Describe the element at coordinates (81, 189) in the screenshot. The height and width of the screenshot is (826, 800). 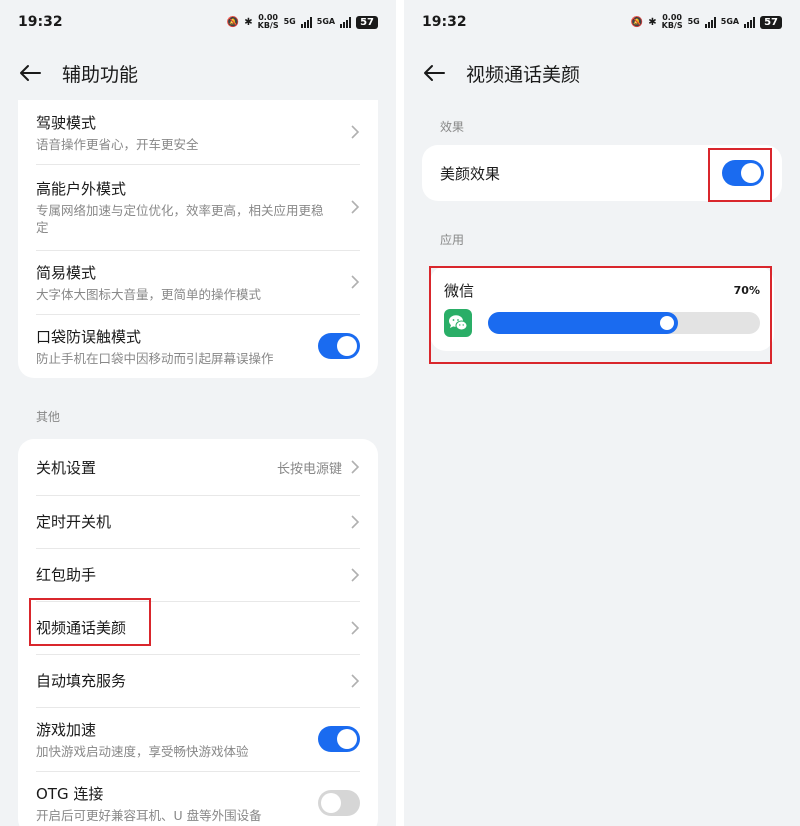
I see `setting-label: 高能户外模式` at that location.